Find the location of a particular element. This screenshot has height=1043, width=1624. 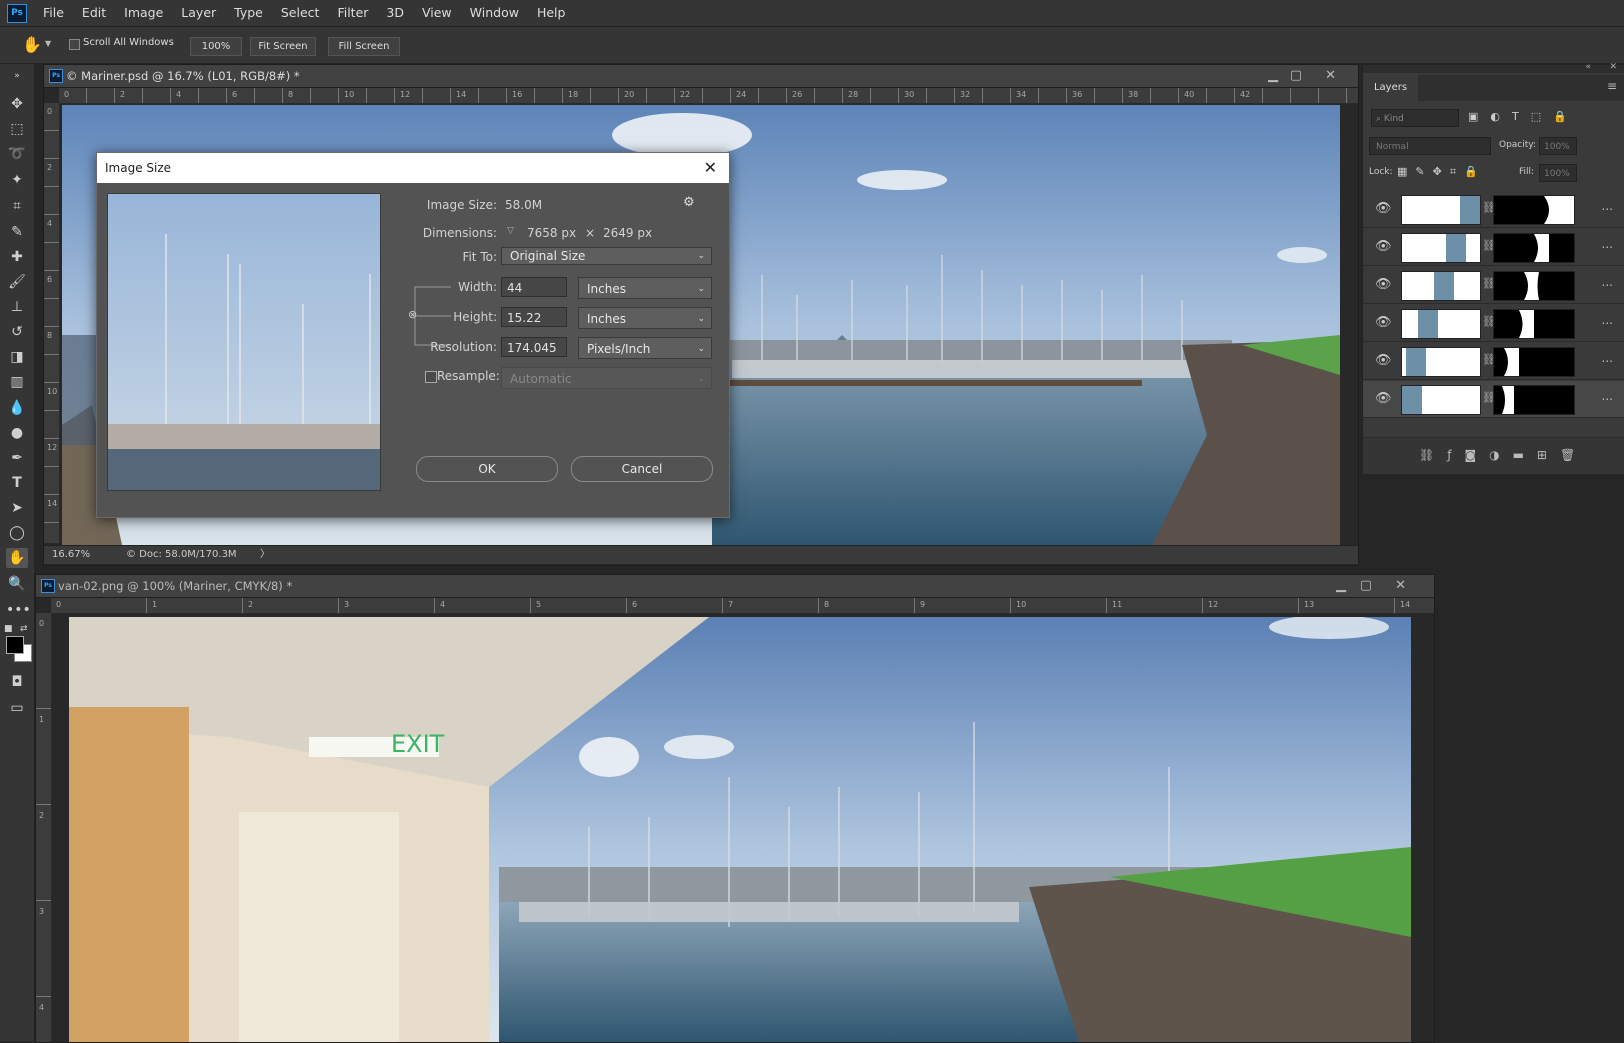

fill-screen-button: Fill Screen is located at coordinates (364, 46).